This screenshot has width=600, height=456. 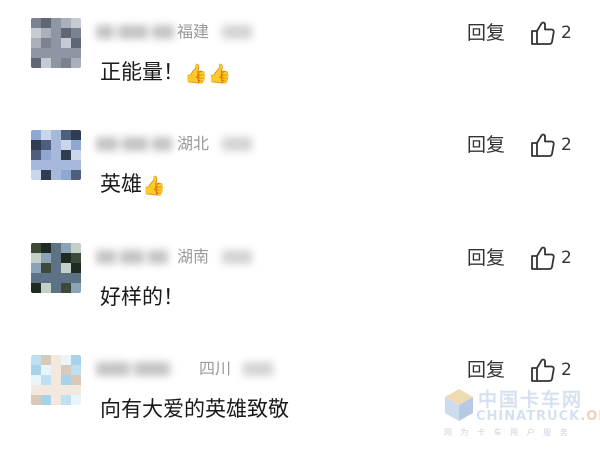 I want to click on region-label: 福建, so click(x=193, y=31).